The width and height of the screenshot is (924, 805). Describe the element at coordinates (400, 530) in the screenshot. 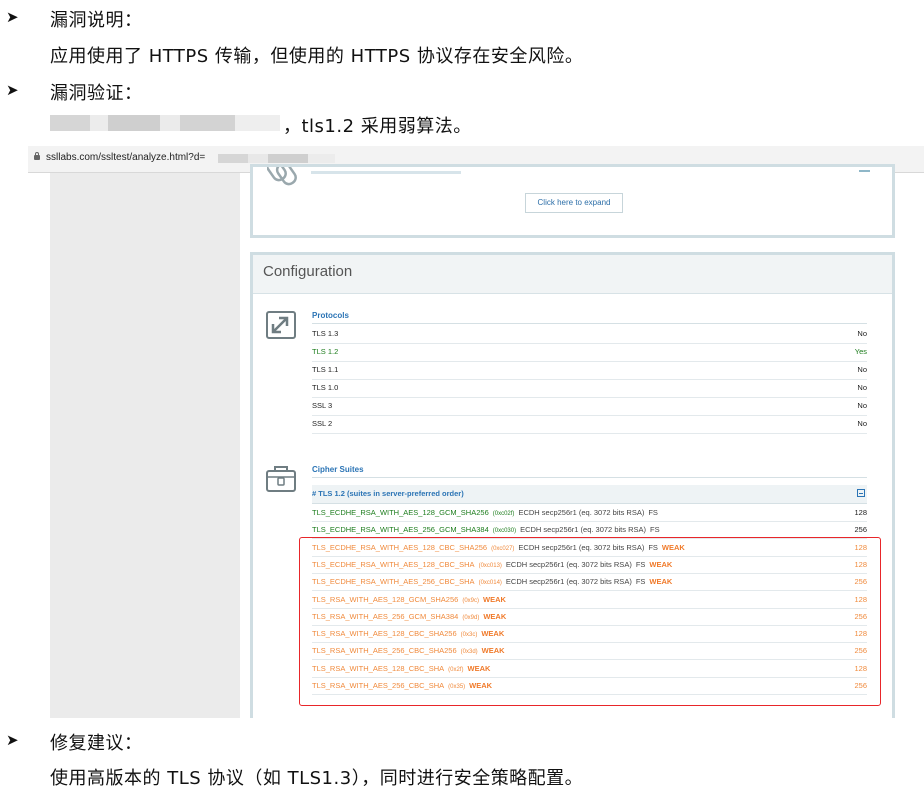

I see `cipher-suite-name: TLS_ECDHE_RSA_WITH_AES_256_GCM_SHA384` at that location.